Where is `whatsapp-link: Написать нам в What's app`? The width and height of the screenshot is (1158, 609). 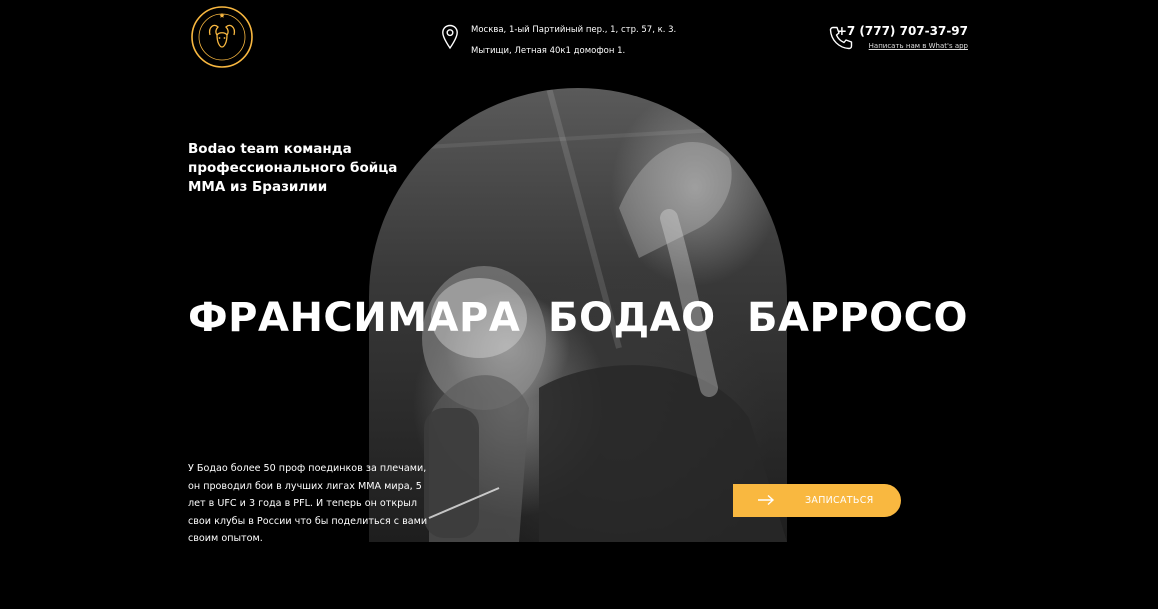 whatsapp-link: Написать нам в What's app is located at coordinates (918, 46).